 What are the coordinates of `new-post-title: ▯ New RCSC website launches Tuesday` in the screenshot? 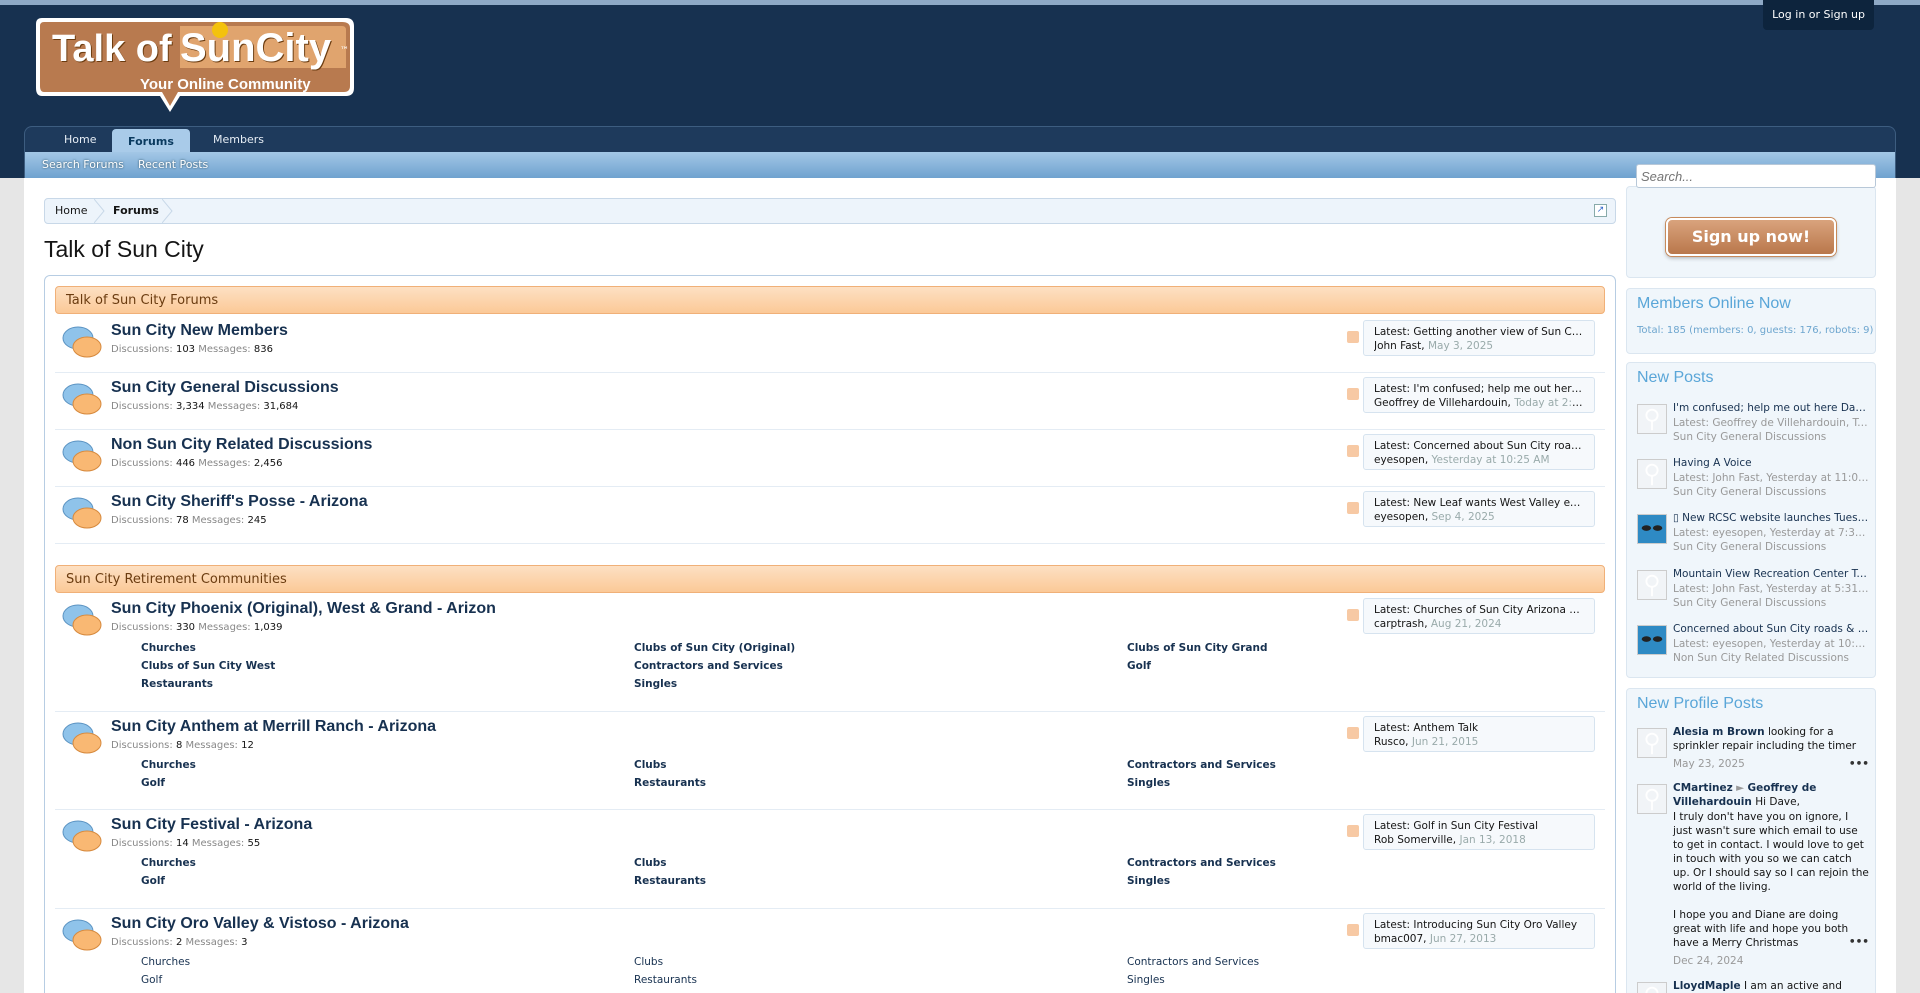 It's located at (1771, 518).